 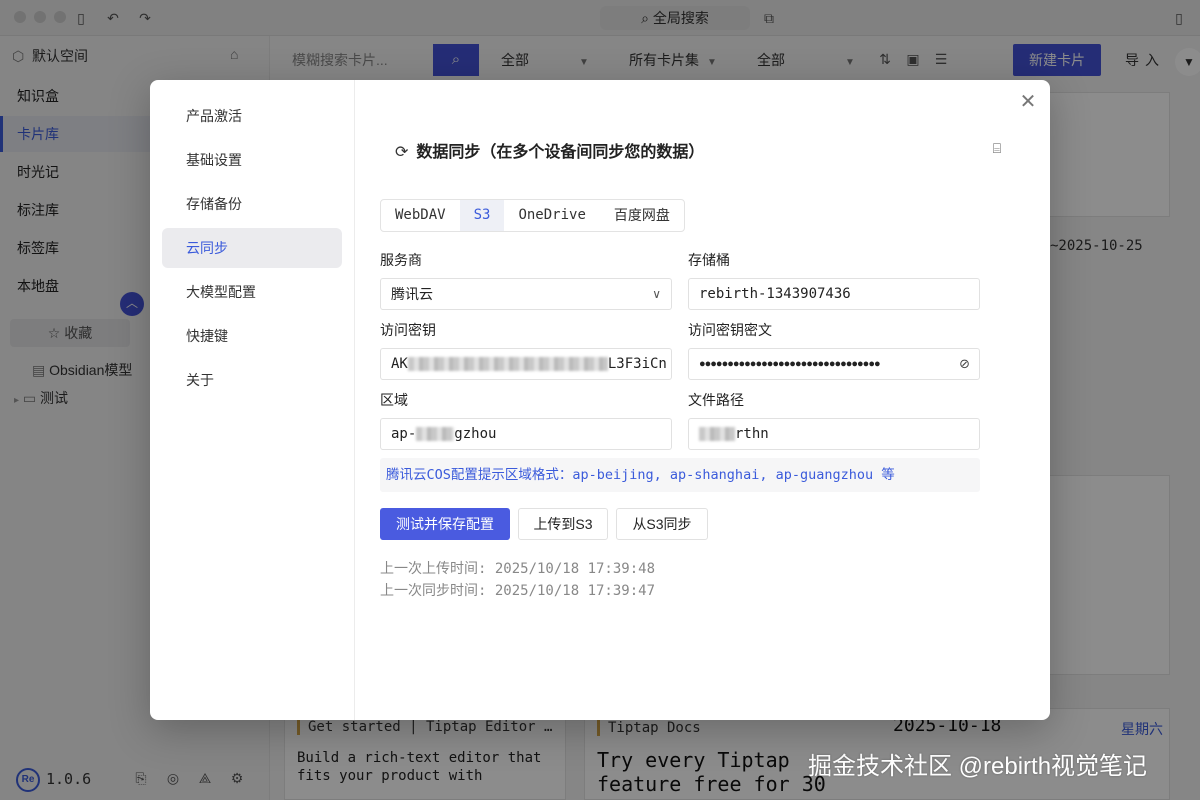 I want to click on file-path-suffix: rthn, so click(x=752, y=434).